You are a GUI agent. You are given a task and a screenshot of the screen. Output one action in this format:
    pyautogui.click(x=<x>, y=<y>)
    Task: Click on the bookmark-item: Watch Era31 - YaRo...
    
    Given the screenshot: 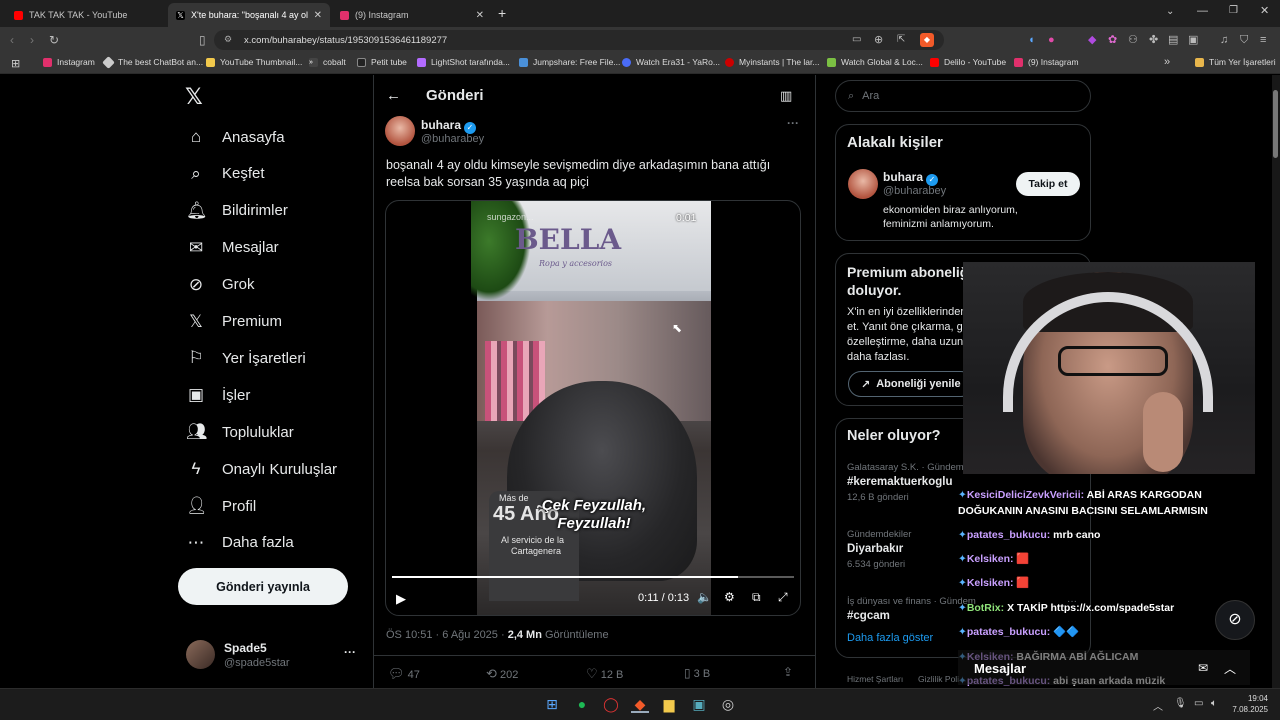 What is the action you would take?
    pyautogui.click(x=671, y=62)
    